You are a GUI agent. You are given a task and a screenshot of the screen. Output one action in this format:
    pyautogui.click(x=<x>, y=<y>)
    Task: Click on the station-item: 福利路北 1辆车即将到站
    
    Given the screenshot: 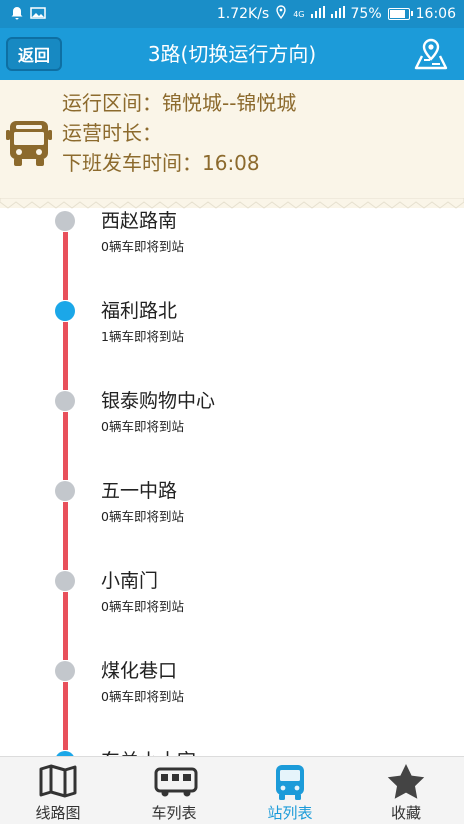 What is the action you would take?
    pyautogui.click(x=232, y=345)
    